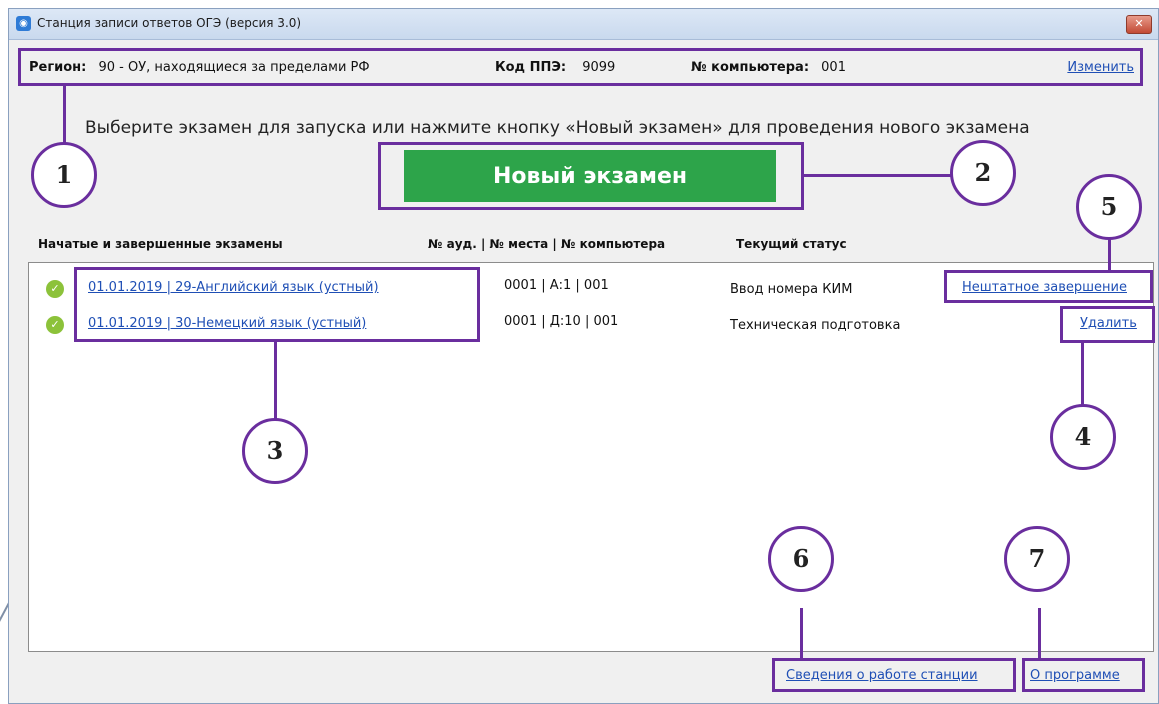 The image size is (1159, 704). What do you see at coordinates (169, 23) in the screenshot?
I see `window-title: Станция записи ответов ОГЭ (версия 3.0)` at bounding box center [169, 23].